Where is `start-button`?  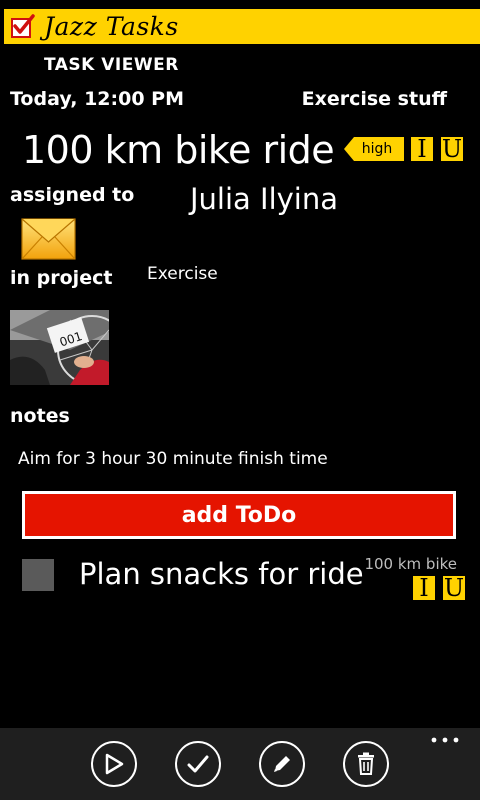 start-button is located at coordinates (114, 764).